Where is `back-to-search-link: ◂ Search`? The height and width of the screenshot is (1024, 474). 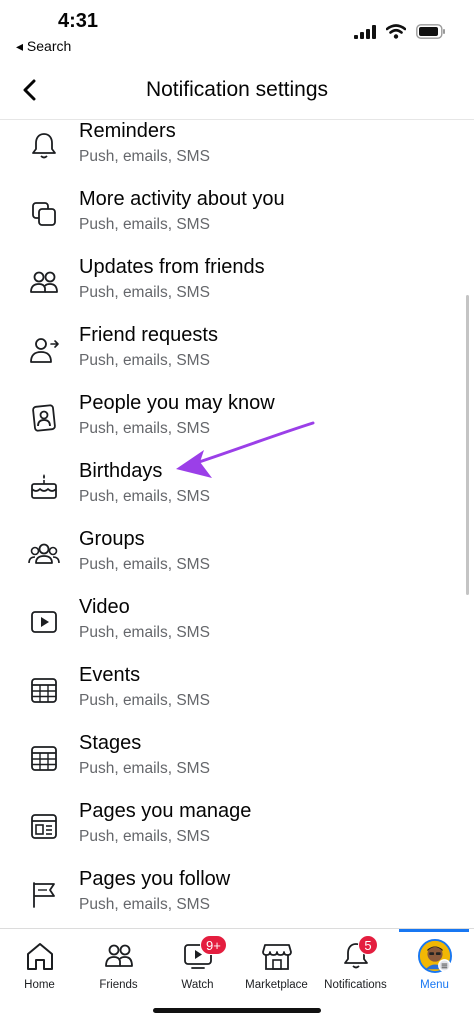
back-to-search-link: ◂ Search is located at coordinates (43, 46).